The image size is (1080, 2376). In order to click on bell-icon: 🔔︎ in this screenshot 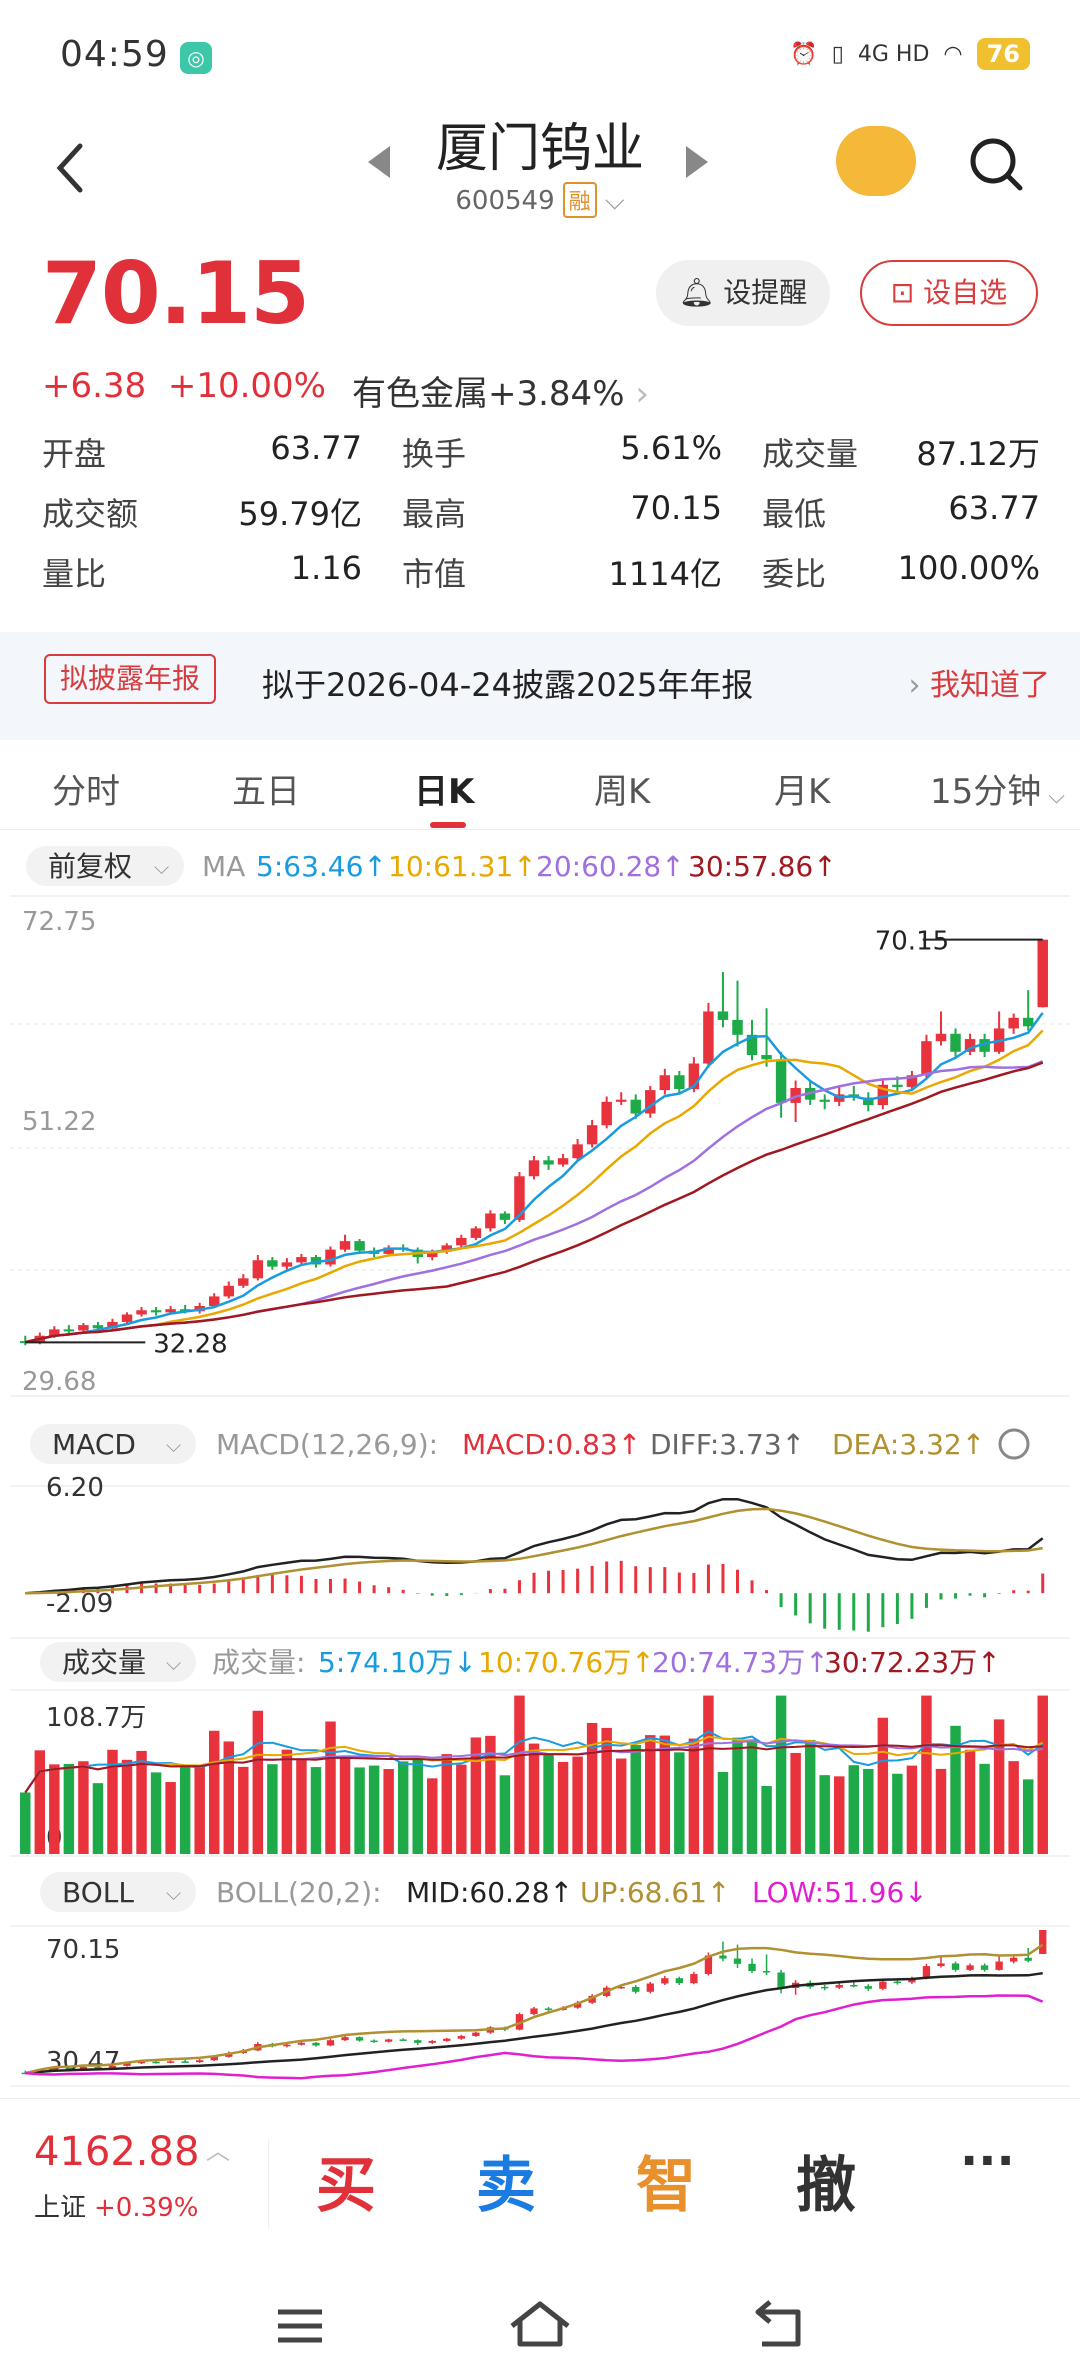, I will do `click(696, 292)`.